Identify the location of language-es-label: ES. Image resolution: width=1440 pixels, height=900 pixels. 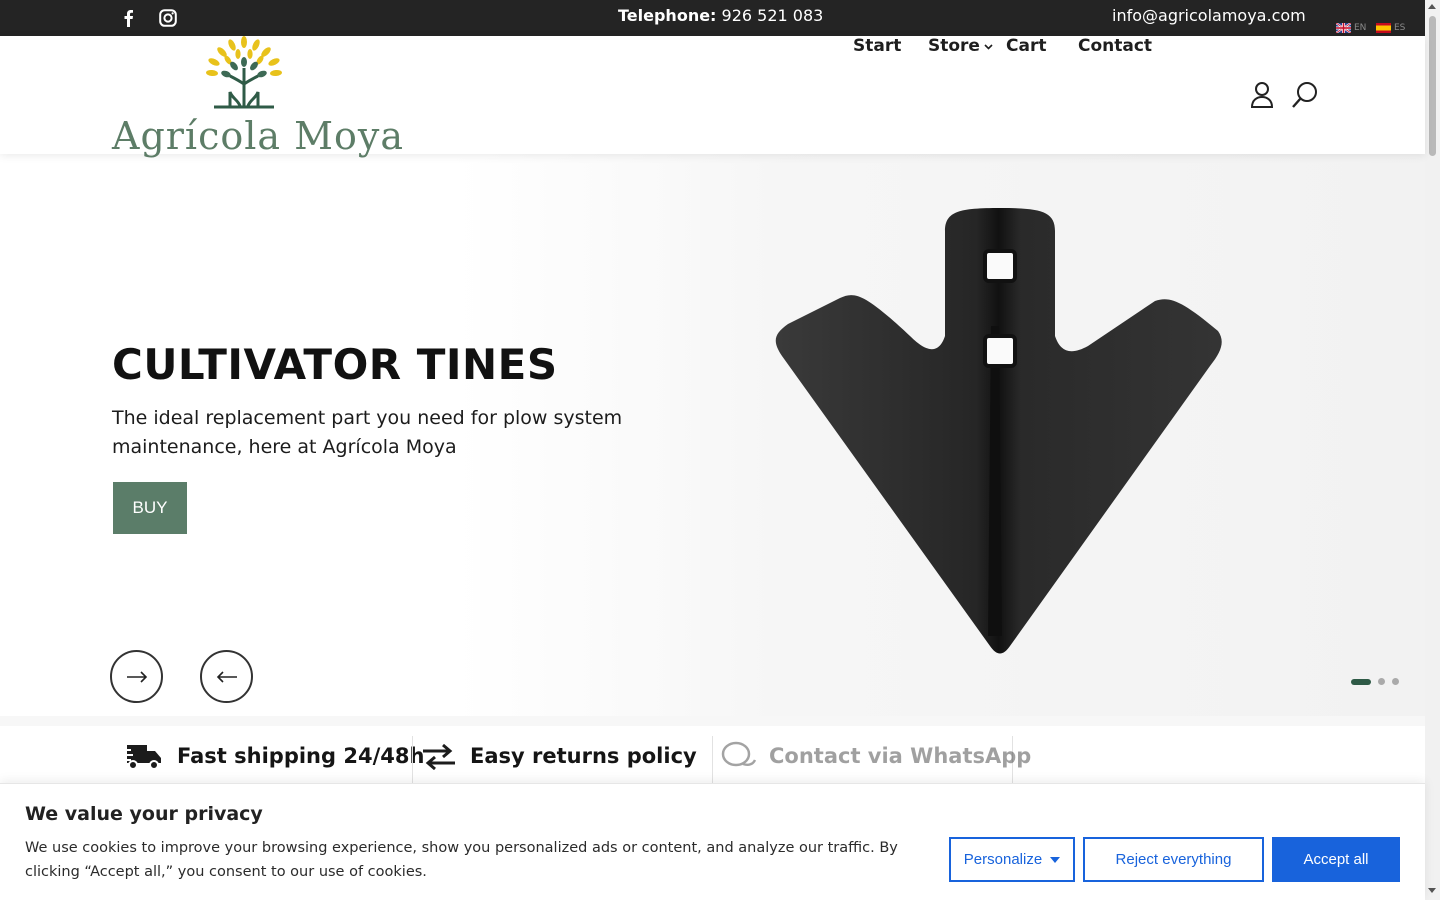
(1400, 28).